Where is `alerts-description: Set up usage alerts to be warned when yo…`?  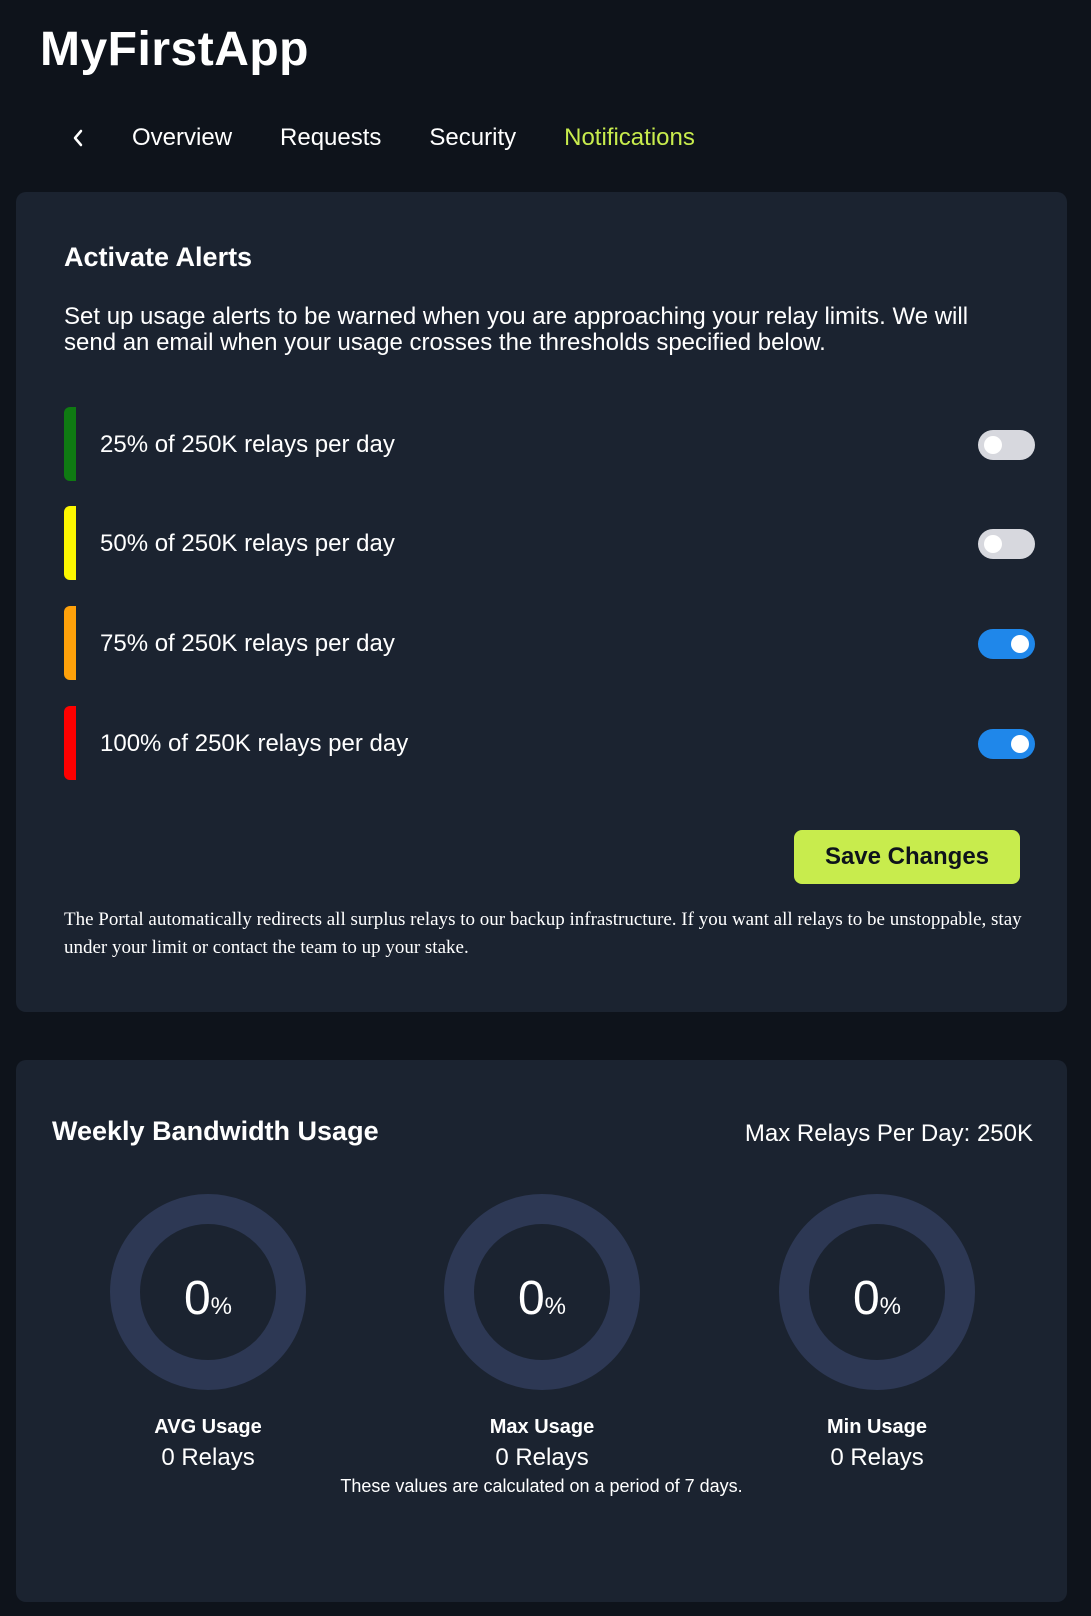 alerts-description: Set up usage alerts to be warned when yo… is located at coordinates (516, 329).